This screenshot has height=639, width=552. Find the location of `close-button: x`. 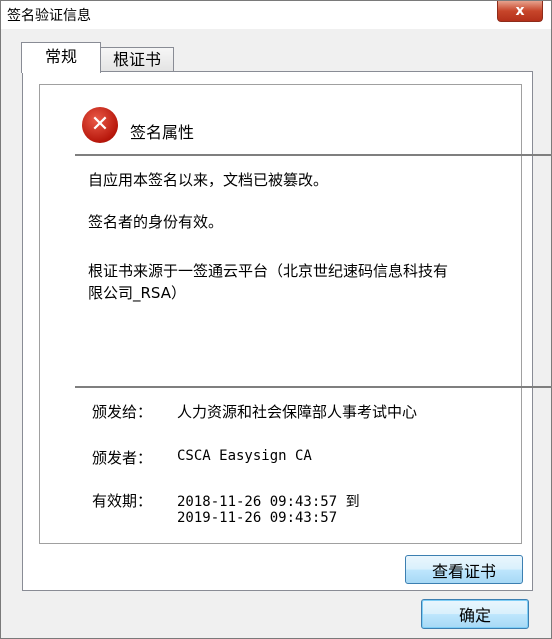

close-button: x is located at coordinates (520, 11).